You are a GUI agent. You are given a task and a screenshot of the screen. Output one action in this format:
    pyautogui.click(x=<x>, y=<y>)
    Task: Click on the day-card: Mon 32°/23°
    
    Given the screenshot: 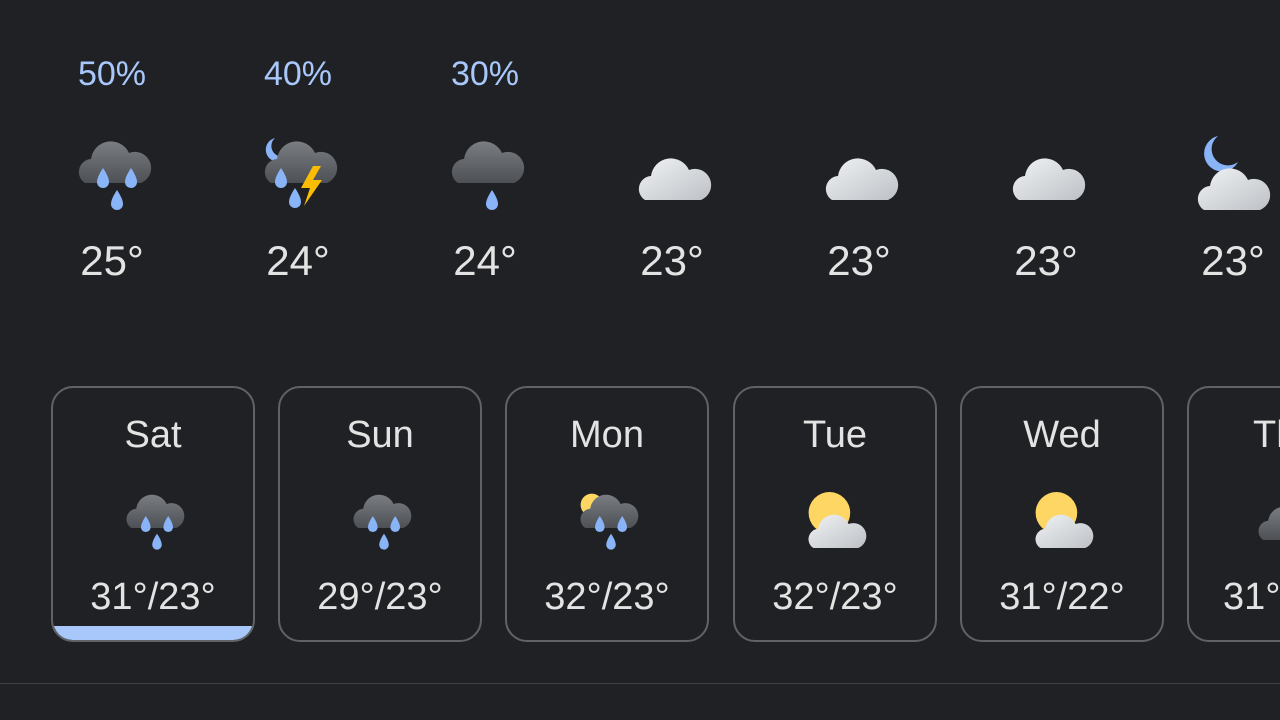 What is the action you would take?
    pyautogui.click(x=607, y=514)
    